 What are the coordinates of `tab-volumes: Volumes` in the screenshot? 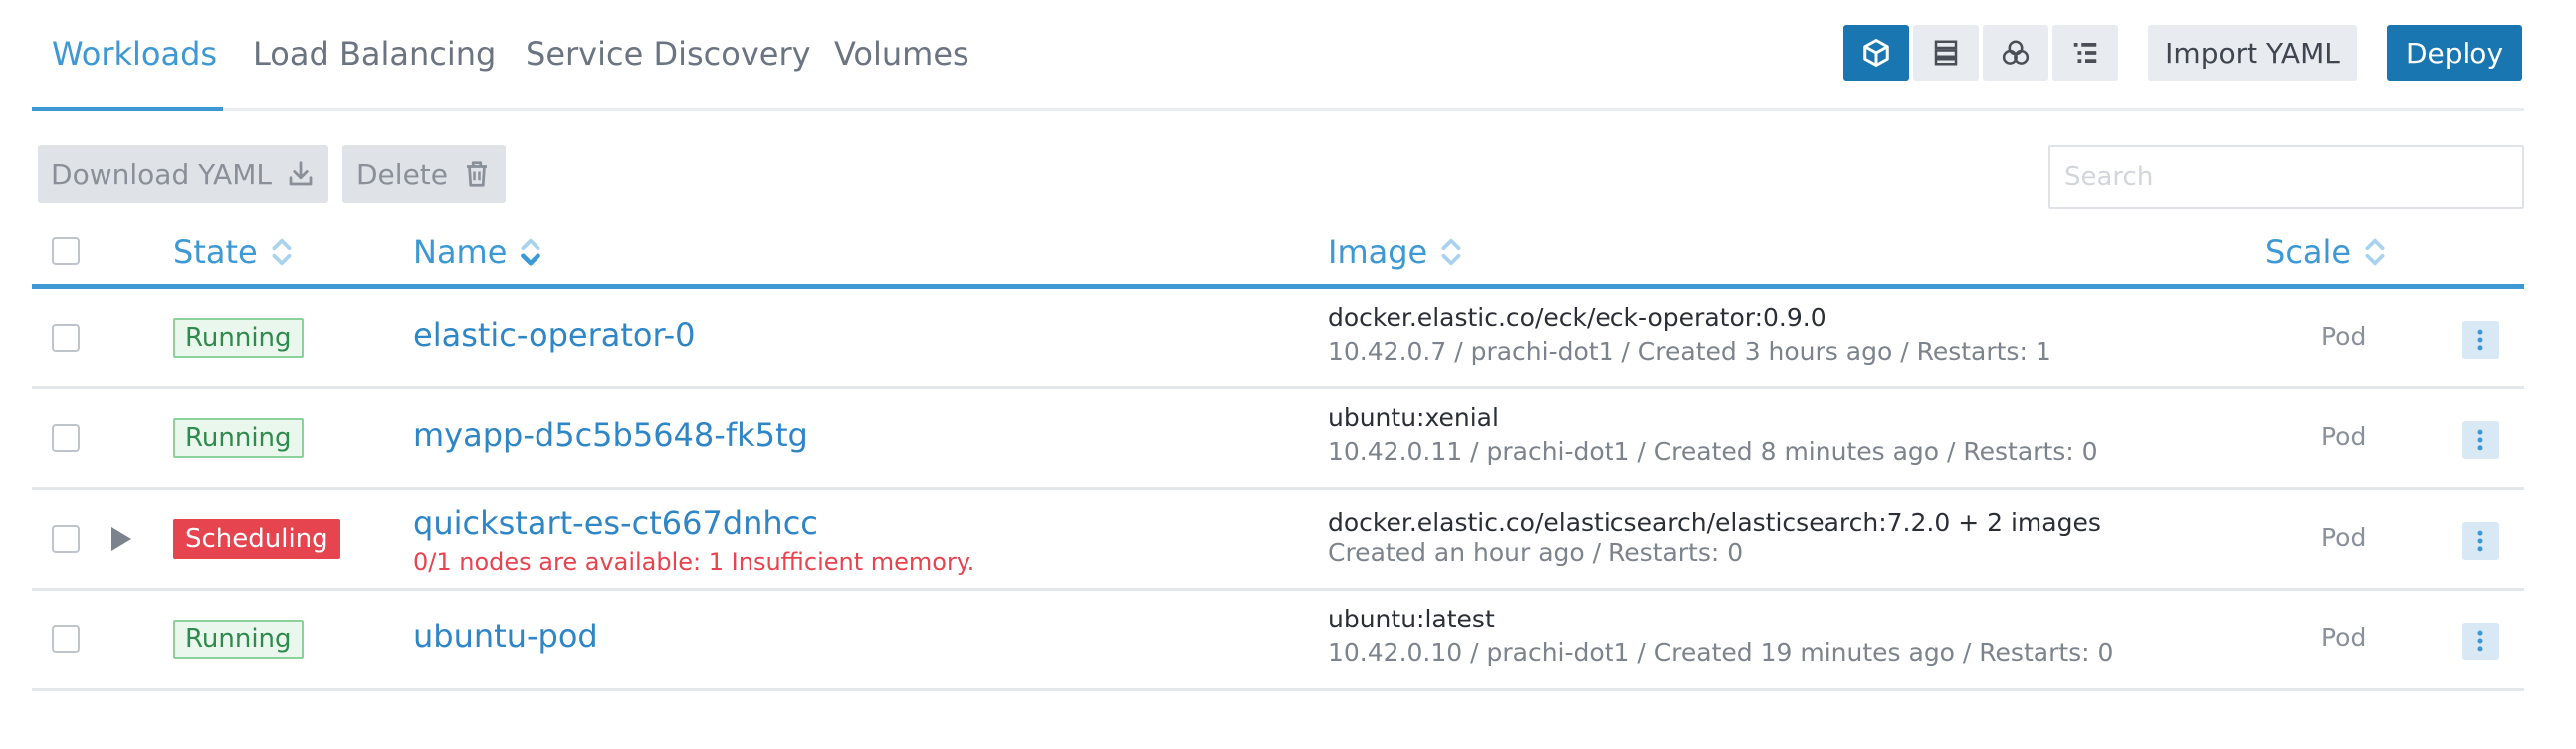 It's located at (901, 54).